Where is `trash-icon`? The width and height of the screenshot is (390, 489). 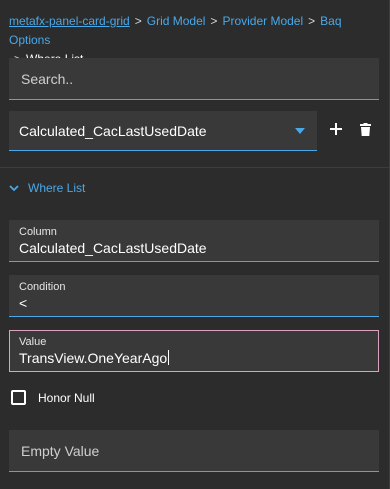
trash-icon is located at coordinates (365, 129).